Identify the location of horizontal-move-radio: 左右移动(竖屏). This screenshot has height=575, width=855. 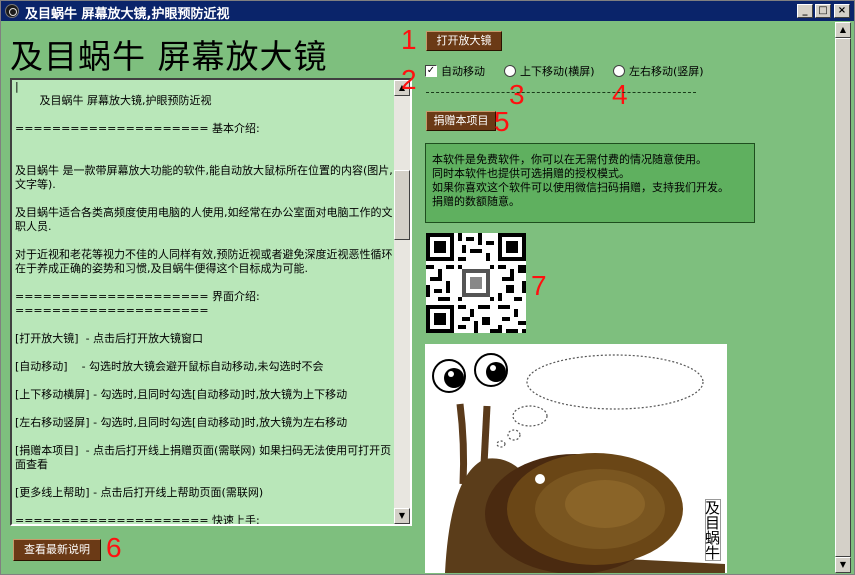
(658, 71).